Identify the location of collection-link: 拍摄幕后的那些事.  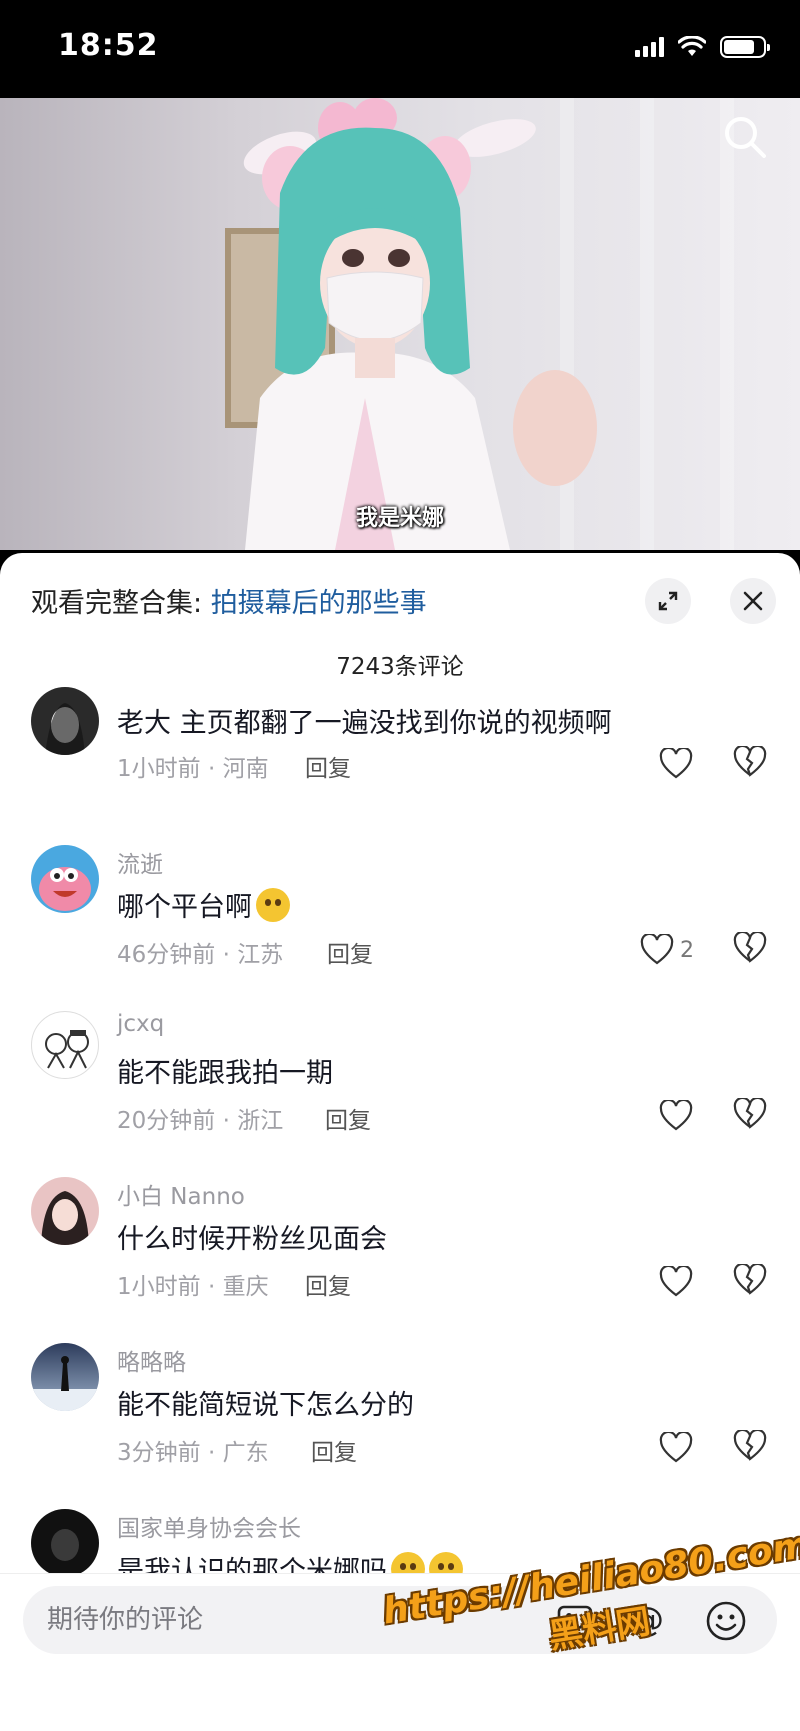
(319, 603).